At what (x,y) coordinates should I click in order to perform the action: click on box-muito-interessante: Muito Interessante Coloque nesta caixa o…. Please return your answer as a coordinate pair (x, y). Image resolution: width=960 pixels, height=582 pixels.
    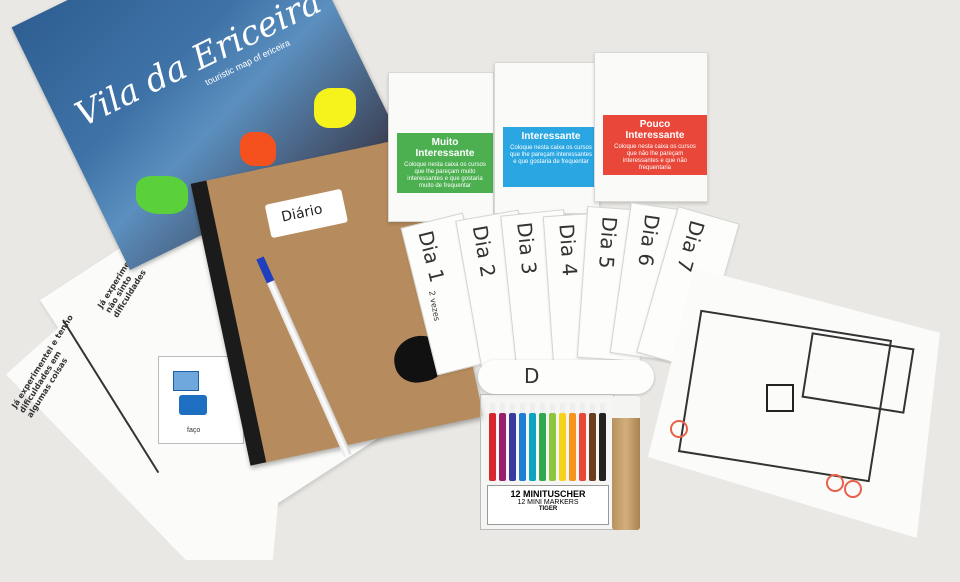
    Looking at the image, I should click on (441, 147).